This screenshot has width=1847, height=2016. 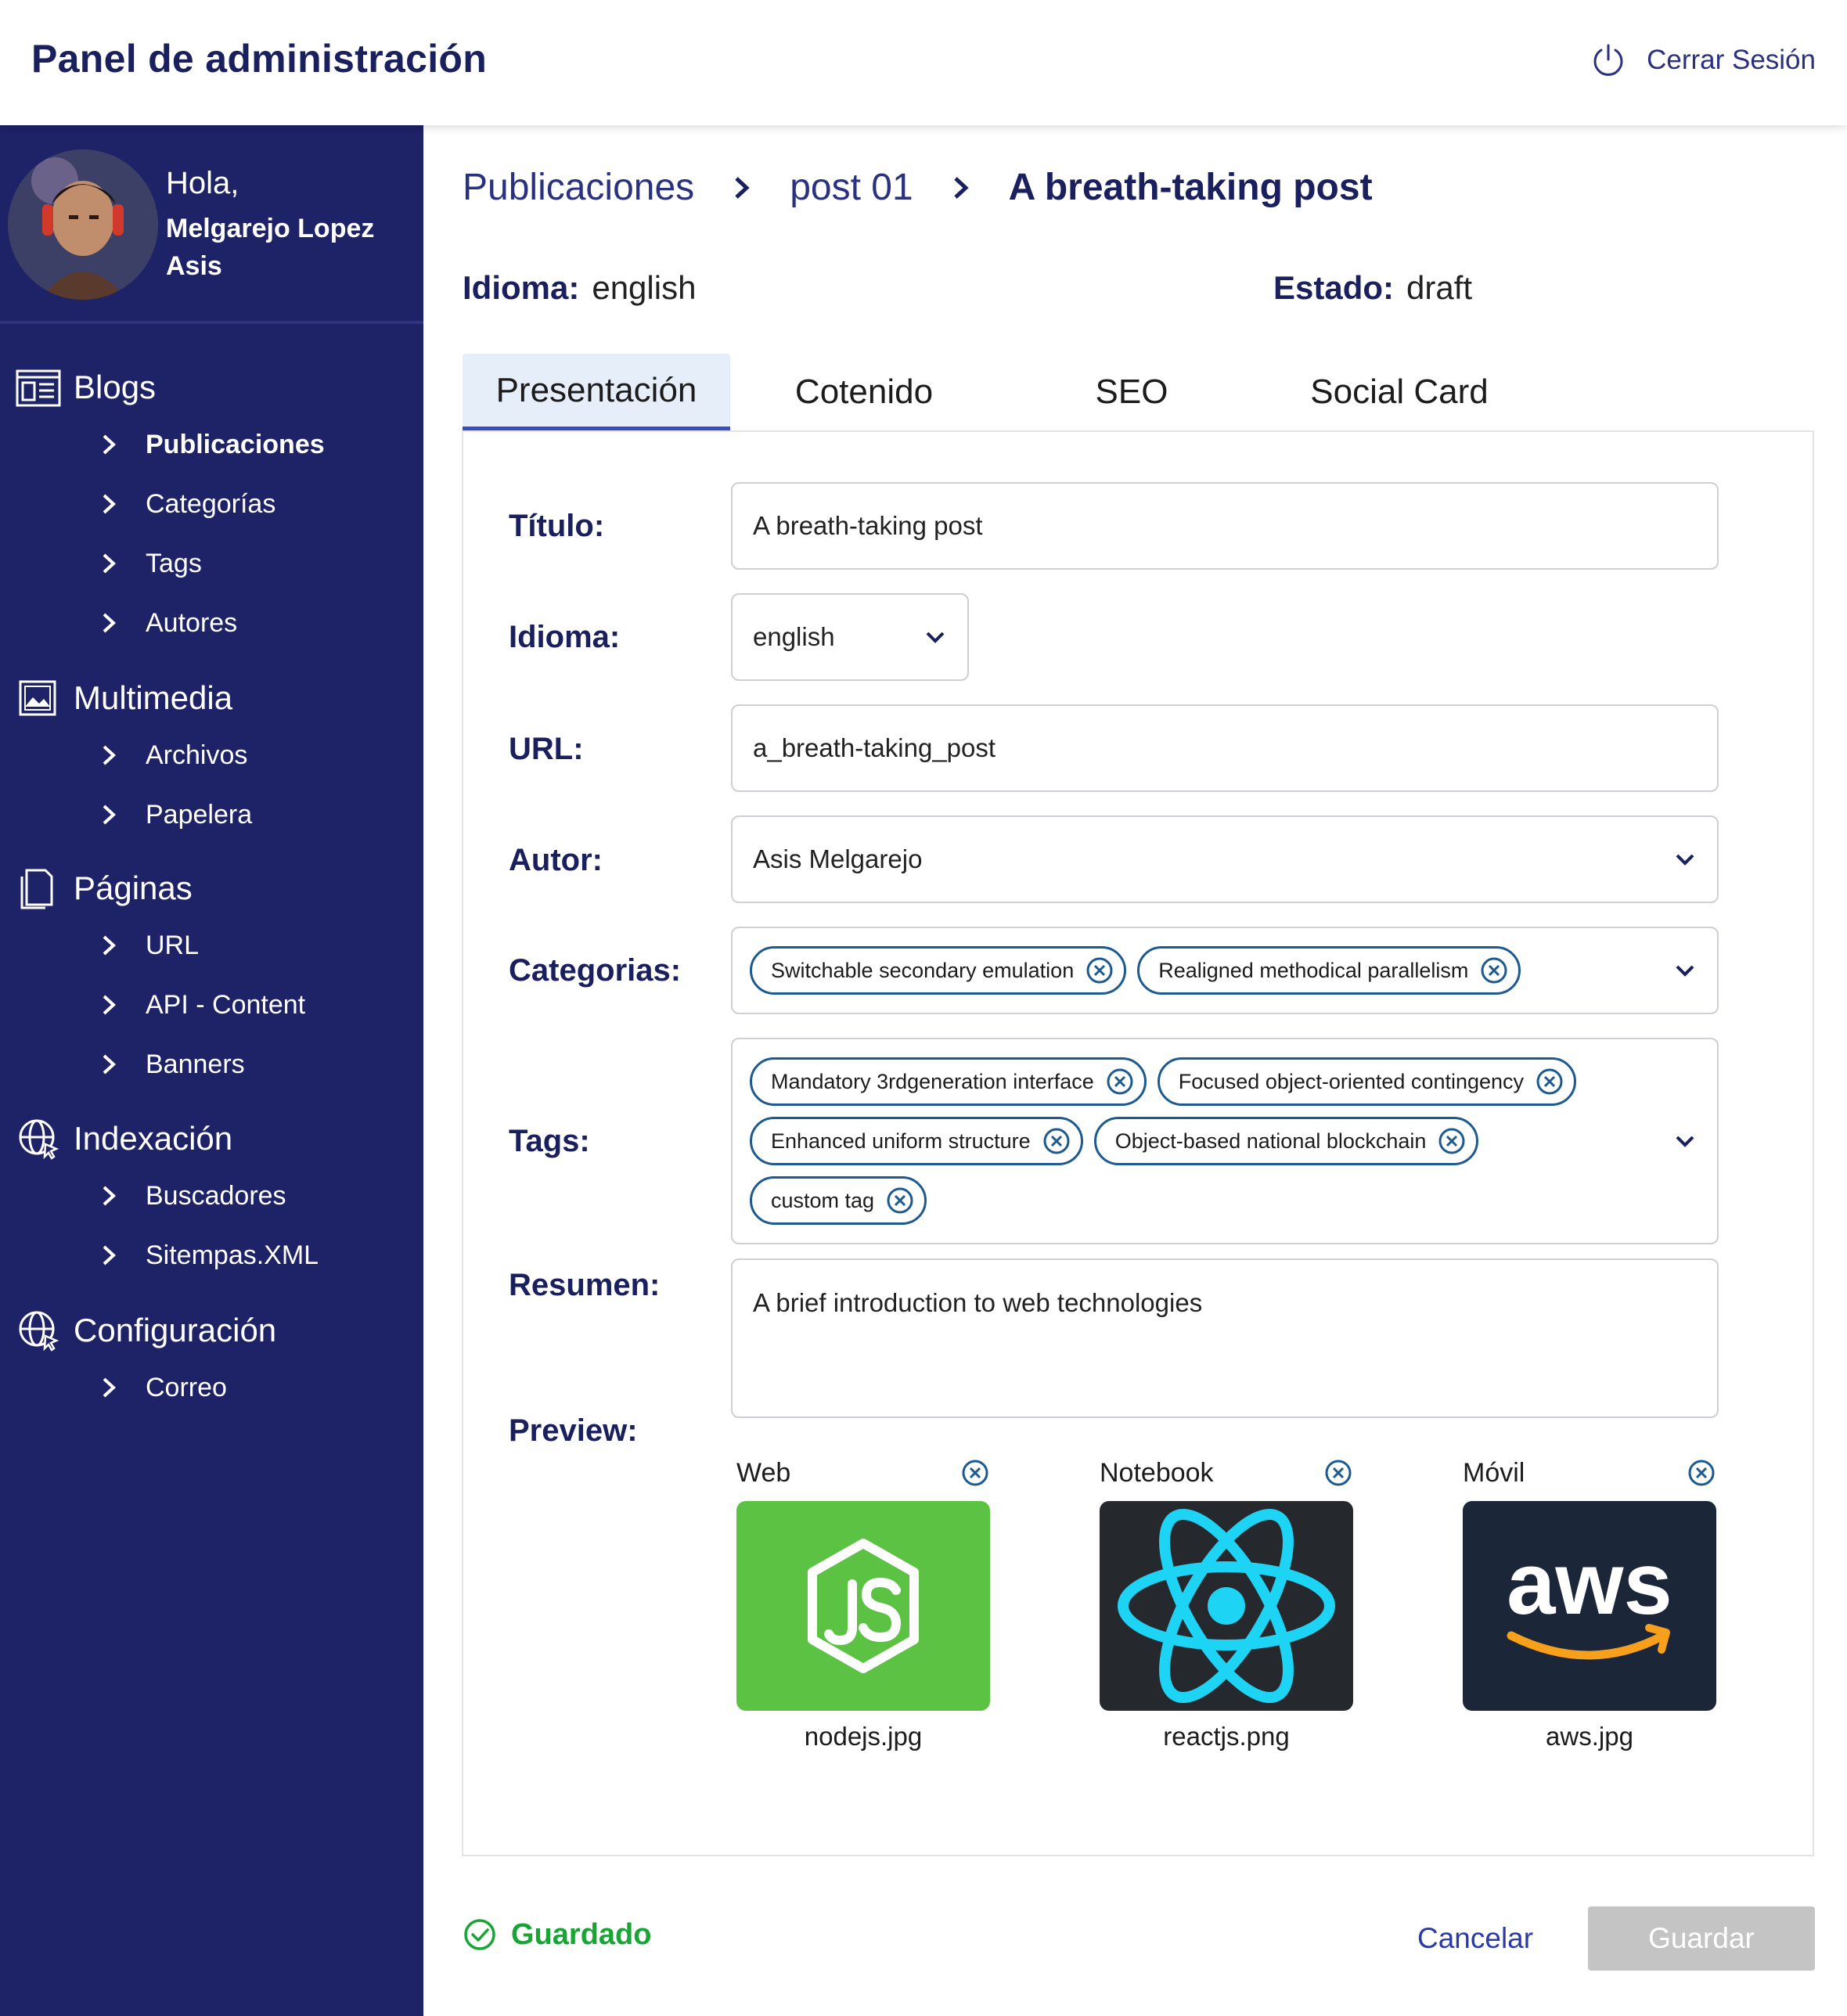 I want to click on nav-head-label: Configuración, so click(x=175, y=1330).